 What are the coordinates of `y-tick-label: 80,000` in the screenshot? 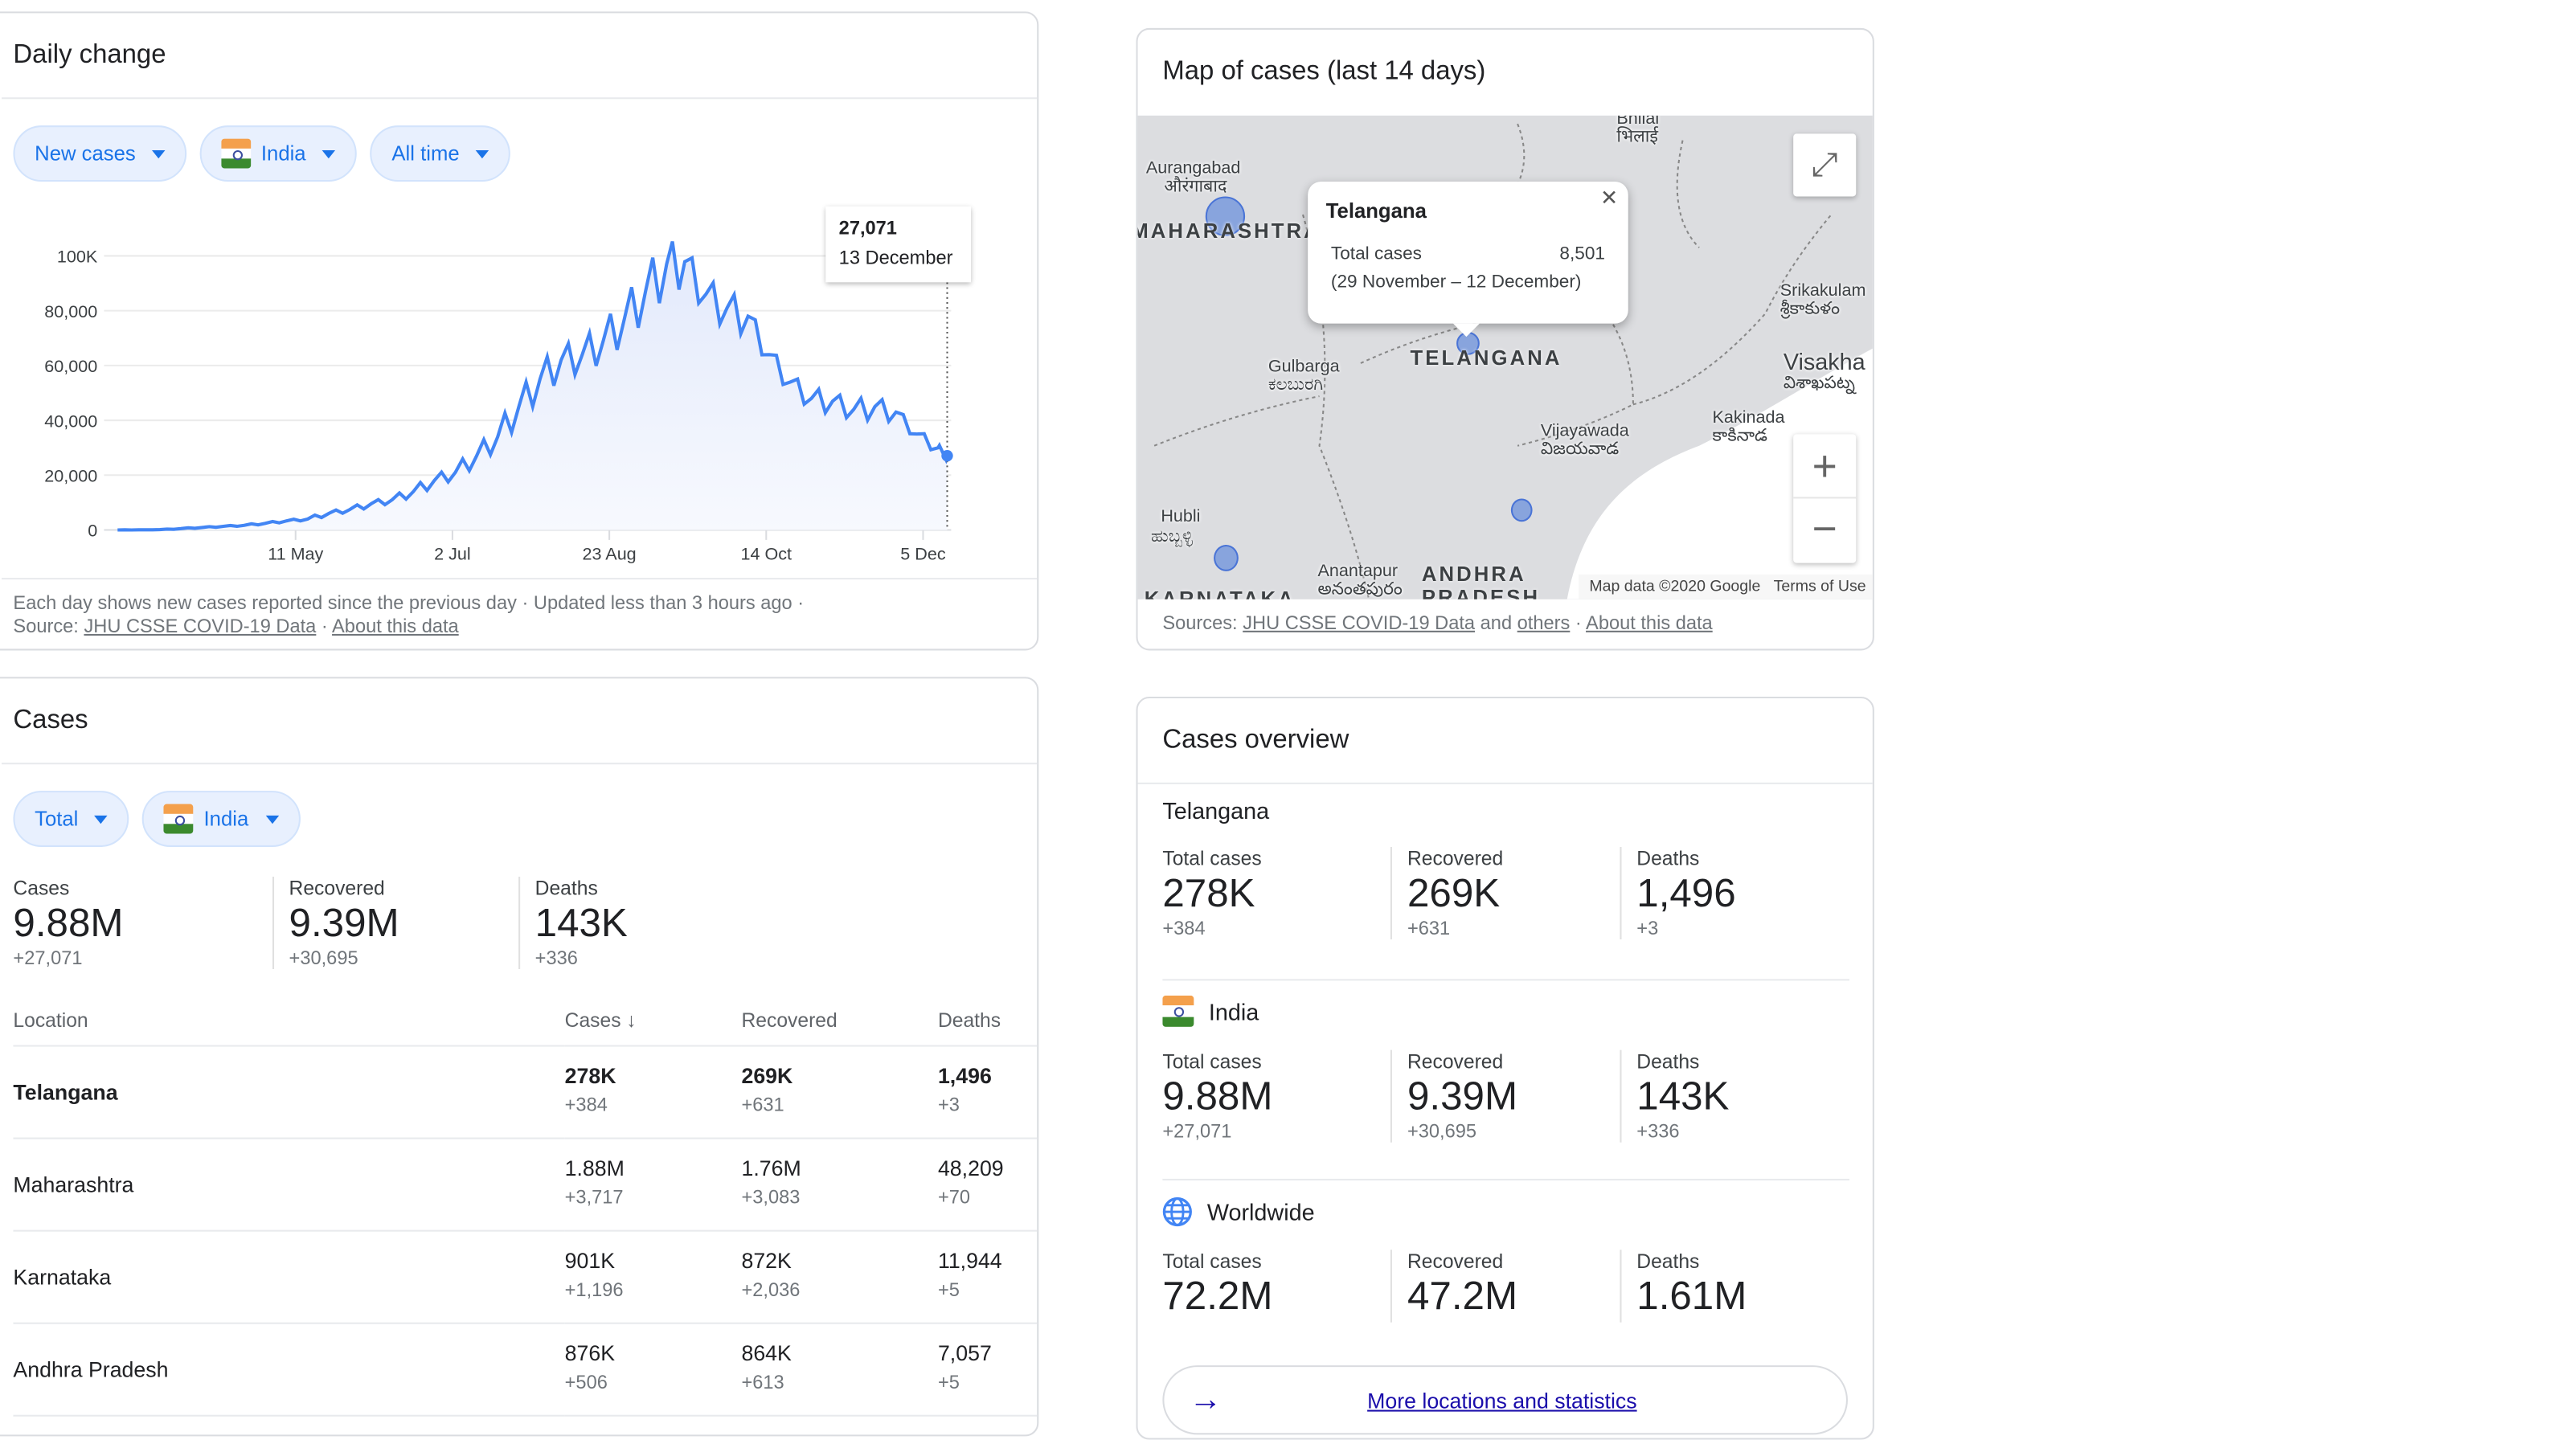 It's located at (70, 311).